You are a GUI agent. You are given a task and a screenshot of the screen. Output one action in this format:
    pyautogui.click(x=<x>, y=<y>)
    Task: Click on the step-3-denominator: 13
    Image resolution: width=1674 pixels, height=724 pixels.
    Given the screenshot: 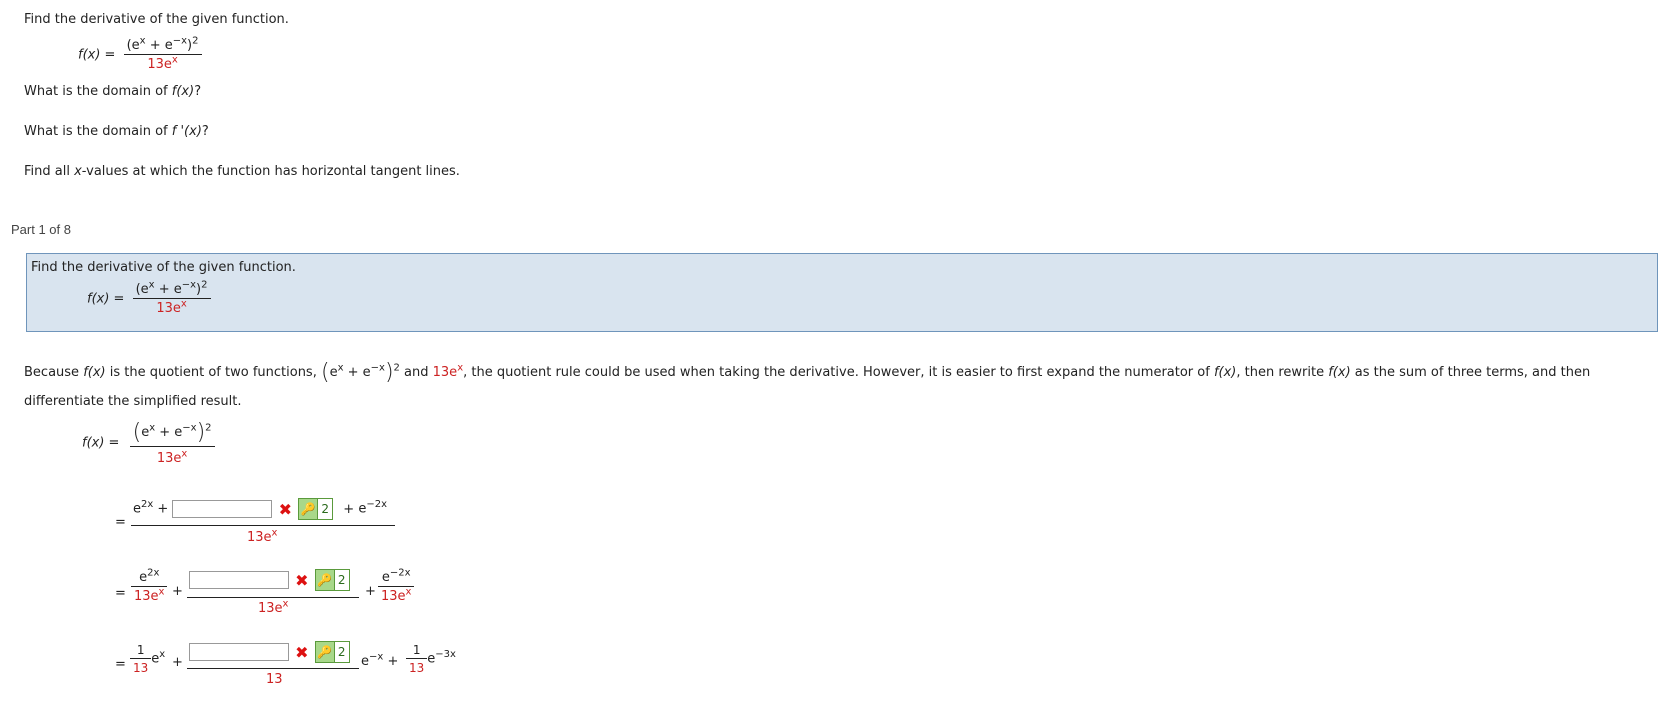 What is the action you would take?
    pyautogui.click(x=274, y=679)
    